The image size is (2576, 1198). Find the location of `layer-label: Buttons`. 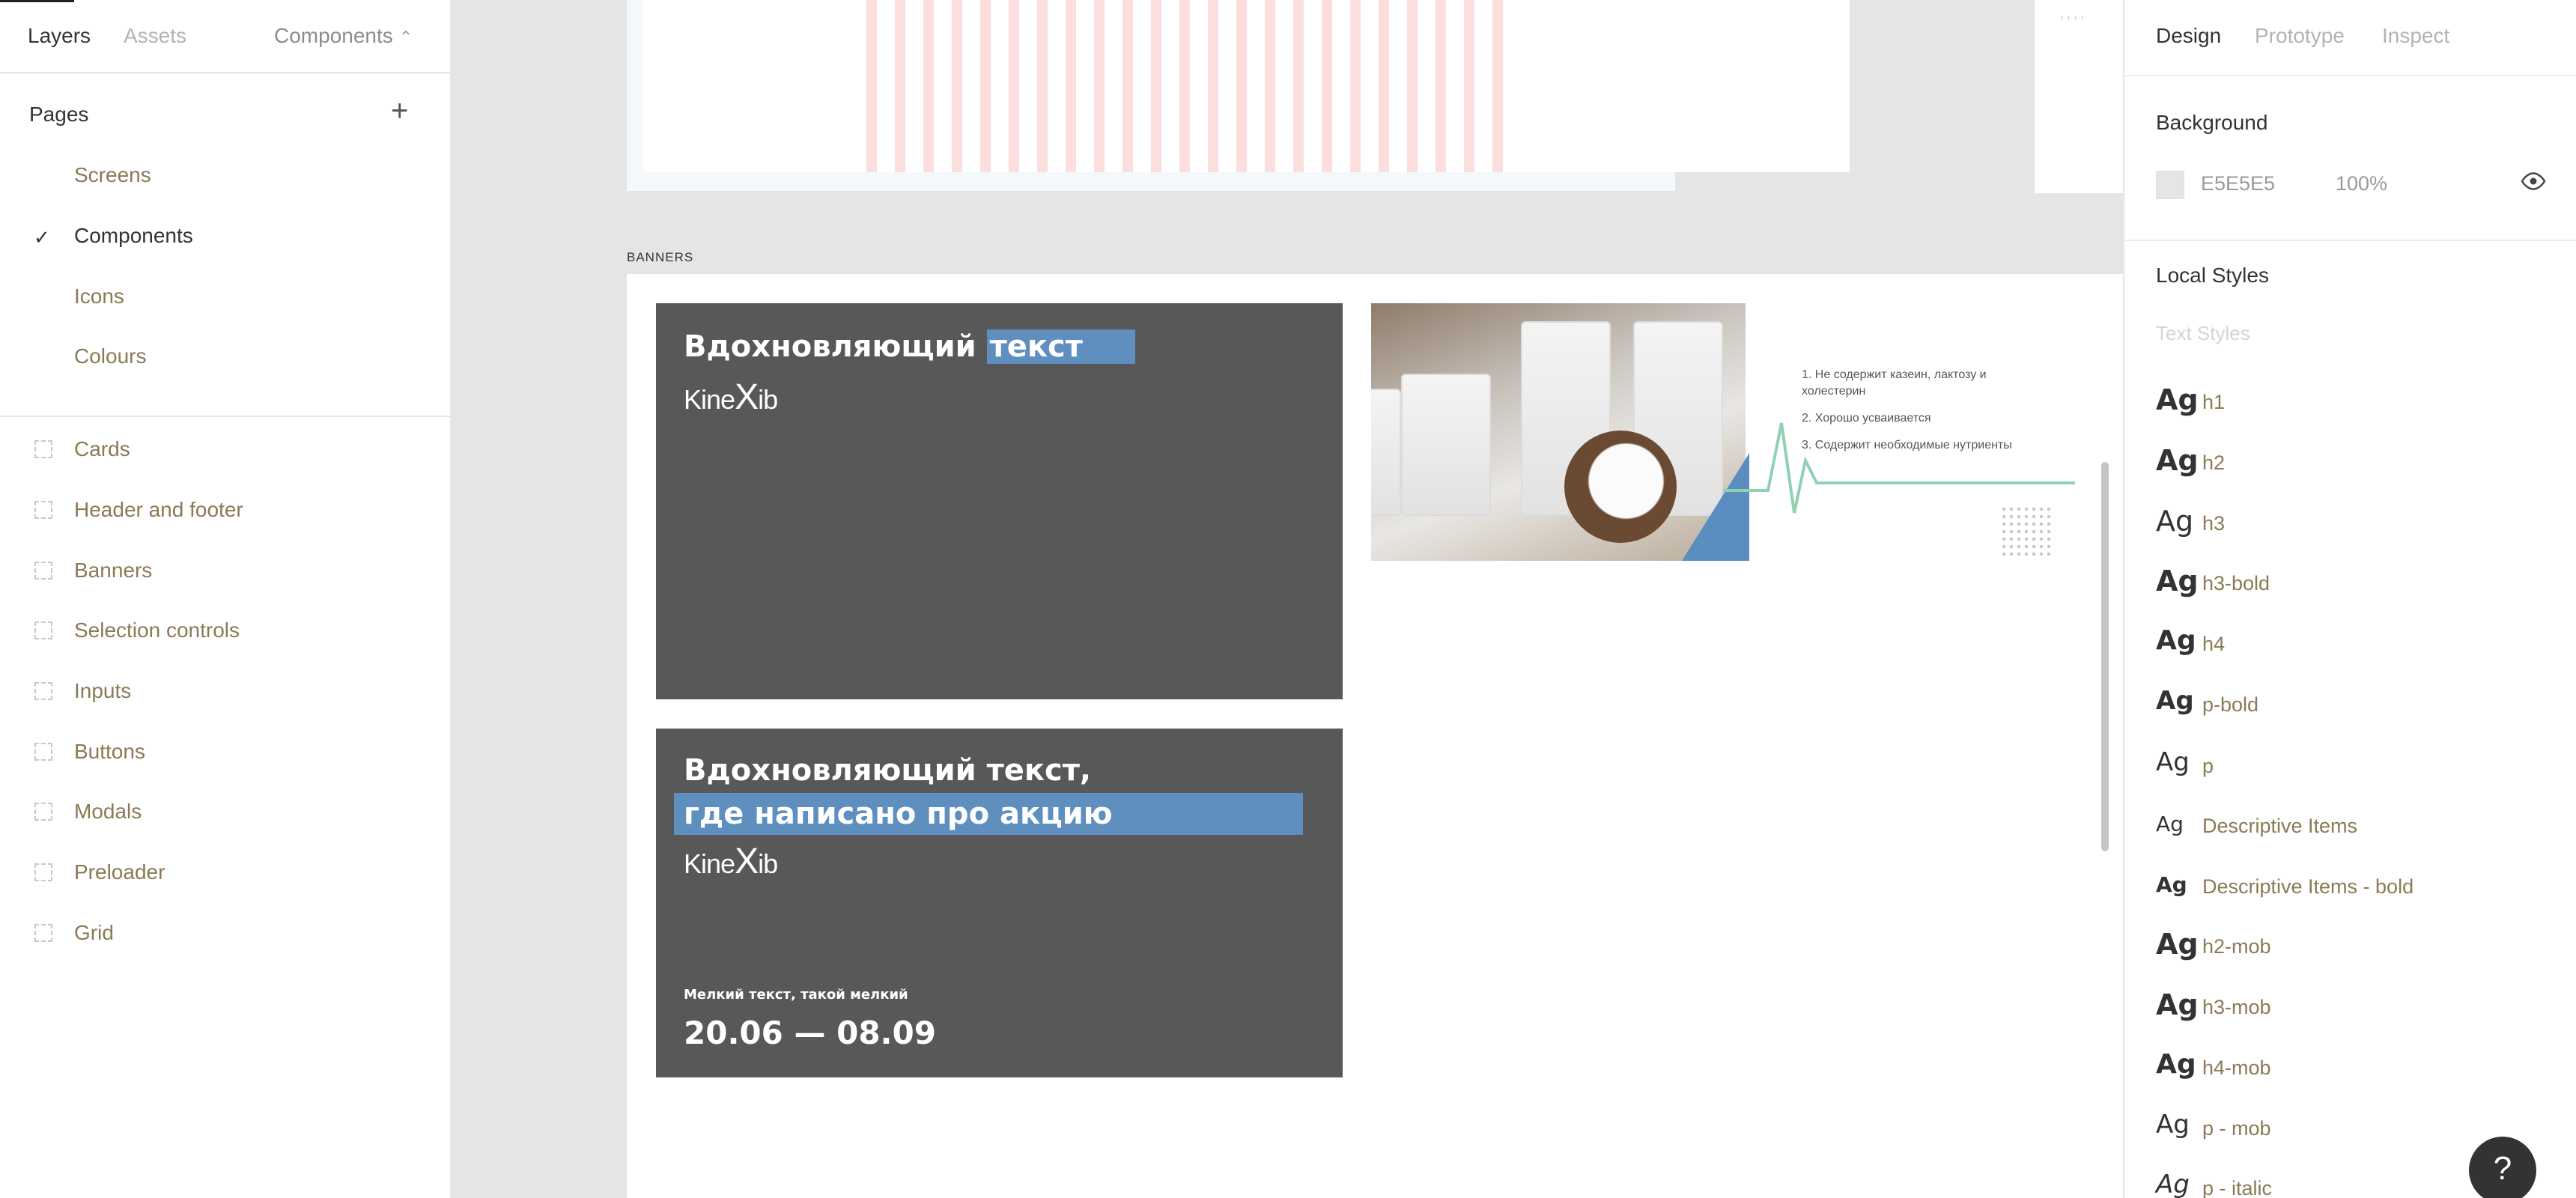

layer-label: Buttons is located at coordinates (109, 751).